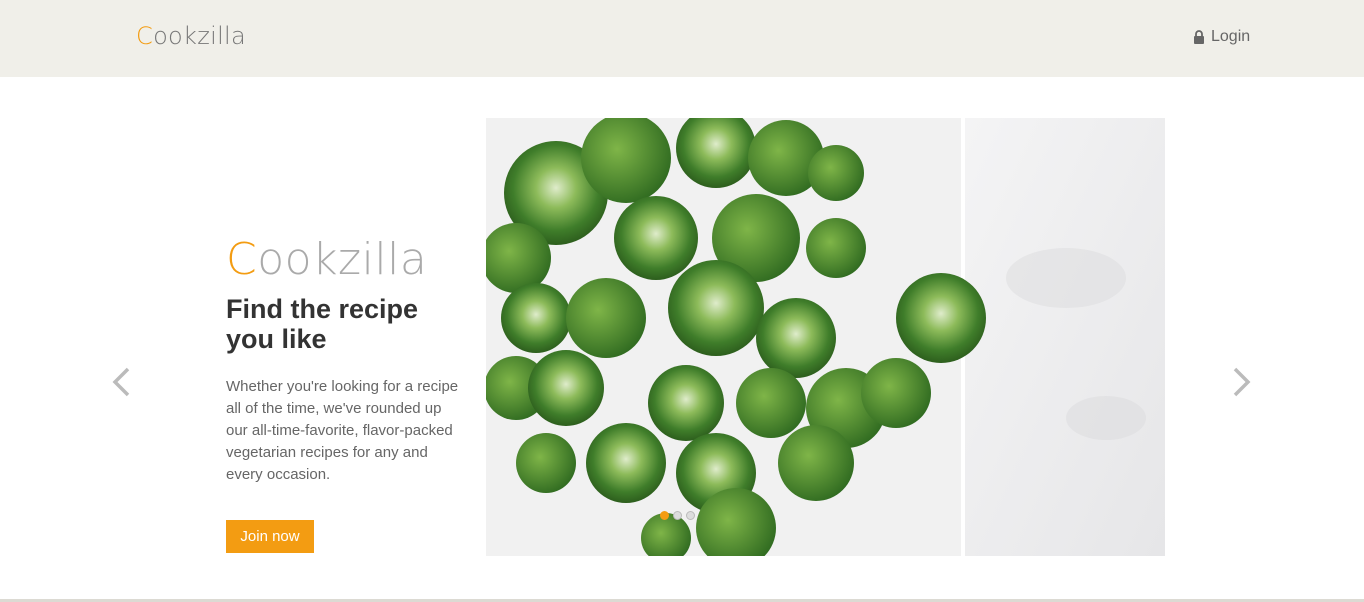 The height and width of the screenshot is (602, 1364). I want to click on login-label: Login, so click(1231, 36).